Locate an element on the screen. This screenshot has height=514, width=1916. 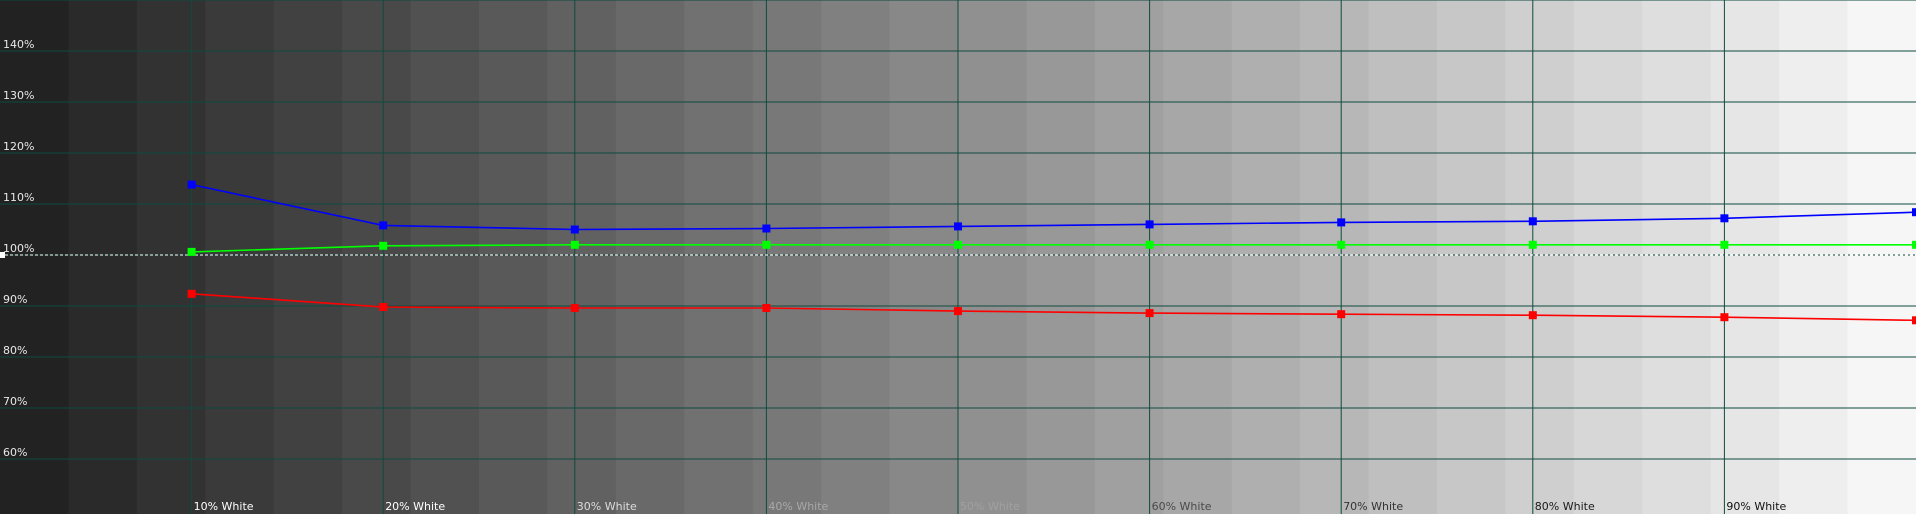
x-tick-label: 30% White is located at coordinates (607, 506).